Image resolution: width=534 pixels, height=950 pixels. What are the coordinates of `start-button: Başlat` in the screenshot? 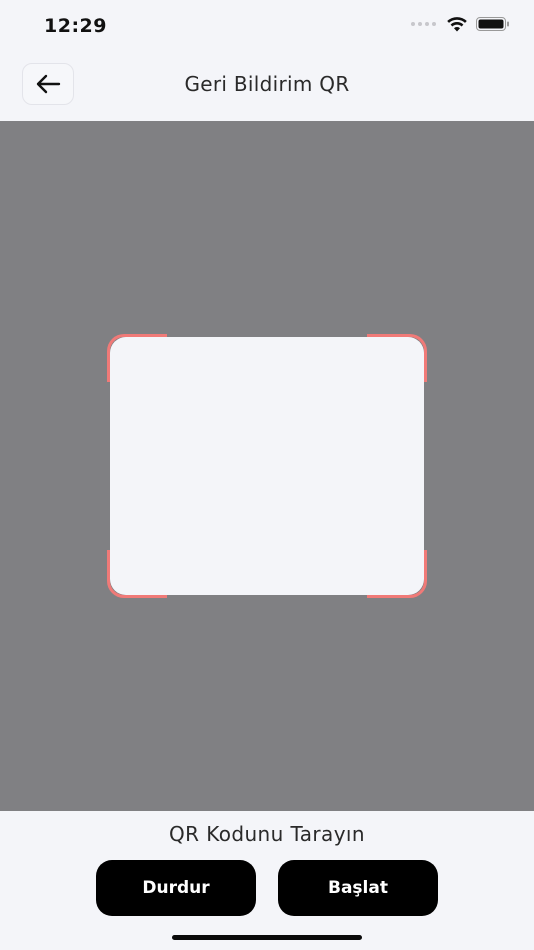 It's located at (358, 888).